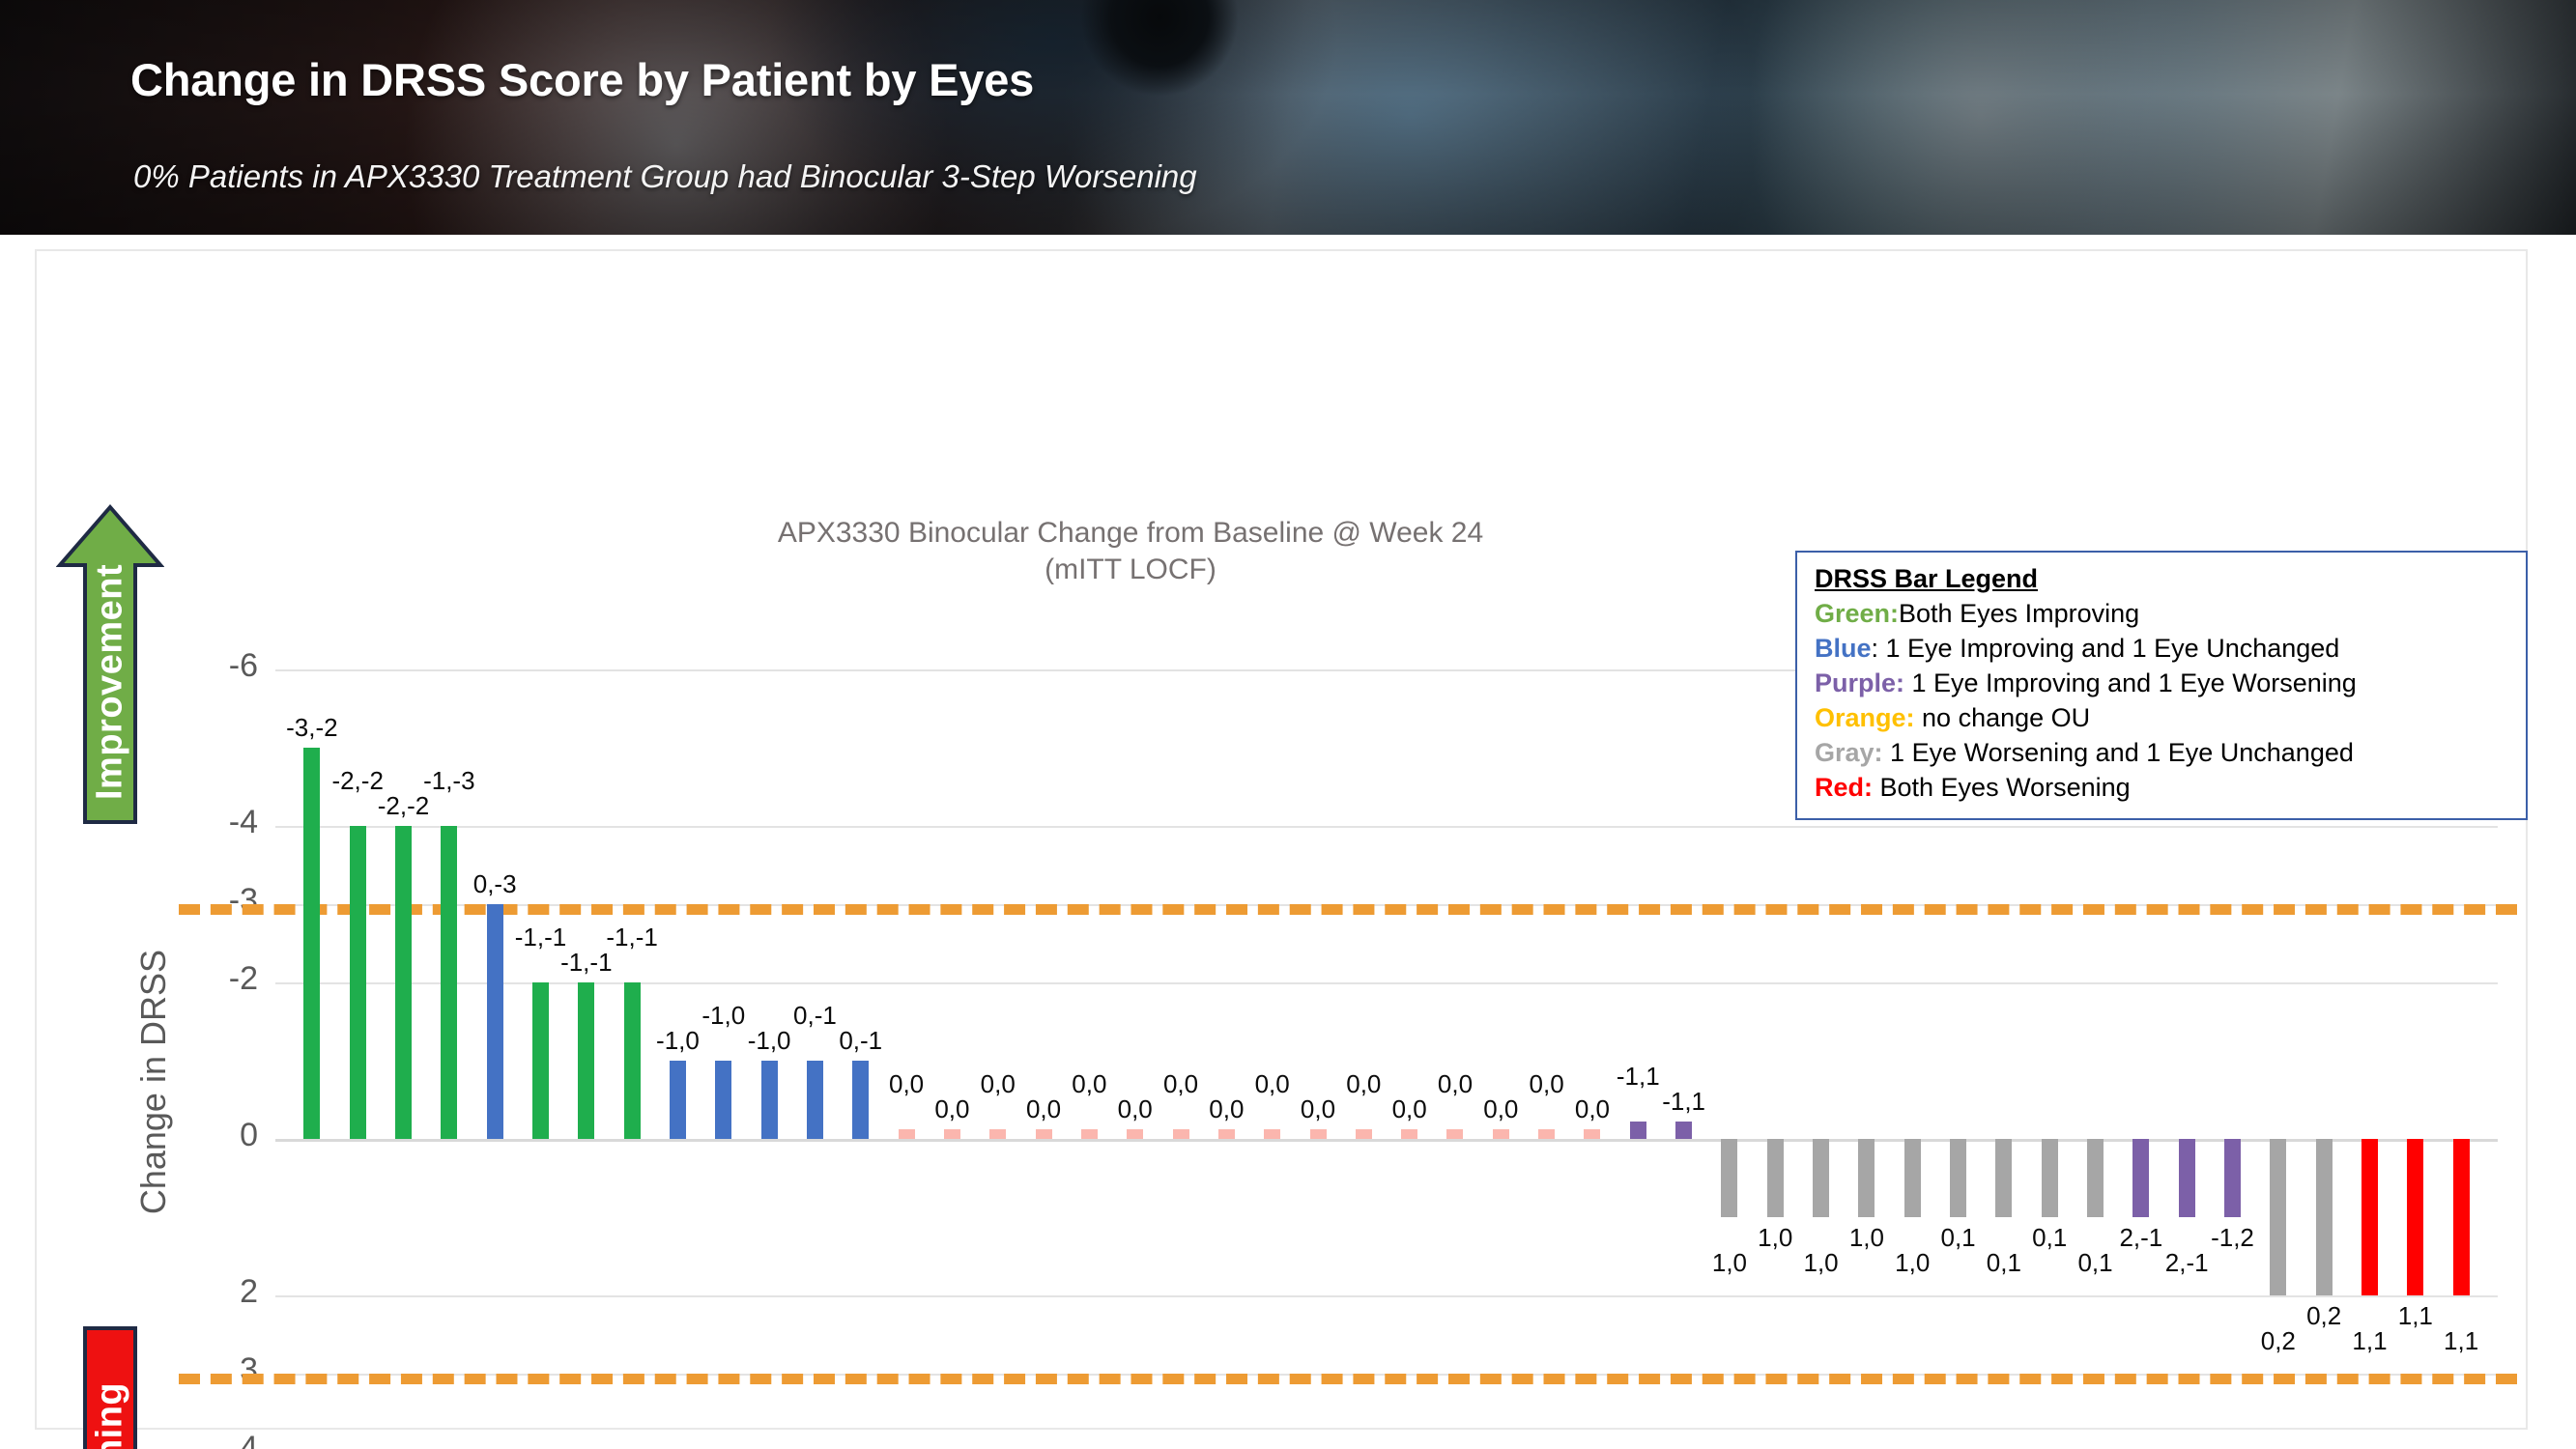 Image resolution: width=2576 pixels, height=1449 pixels. Describe the element at coordinates (2324, 1315) in the screenshot. I see `bar-value-label: 0,2` at that location.